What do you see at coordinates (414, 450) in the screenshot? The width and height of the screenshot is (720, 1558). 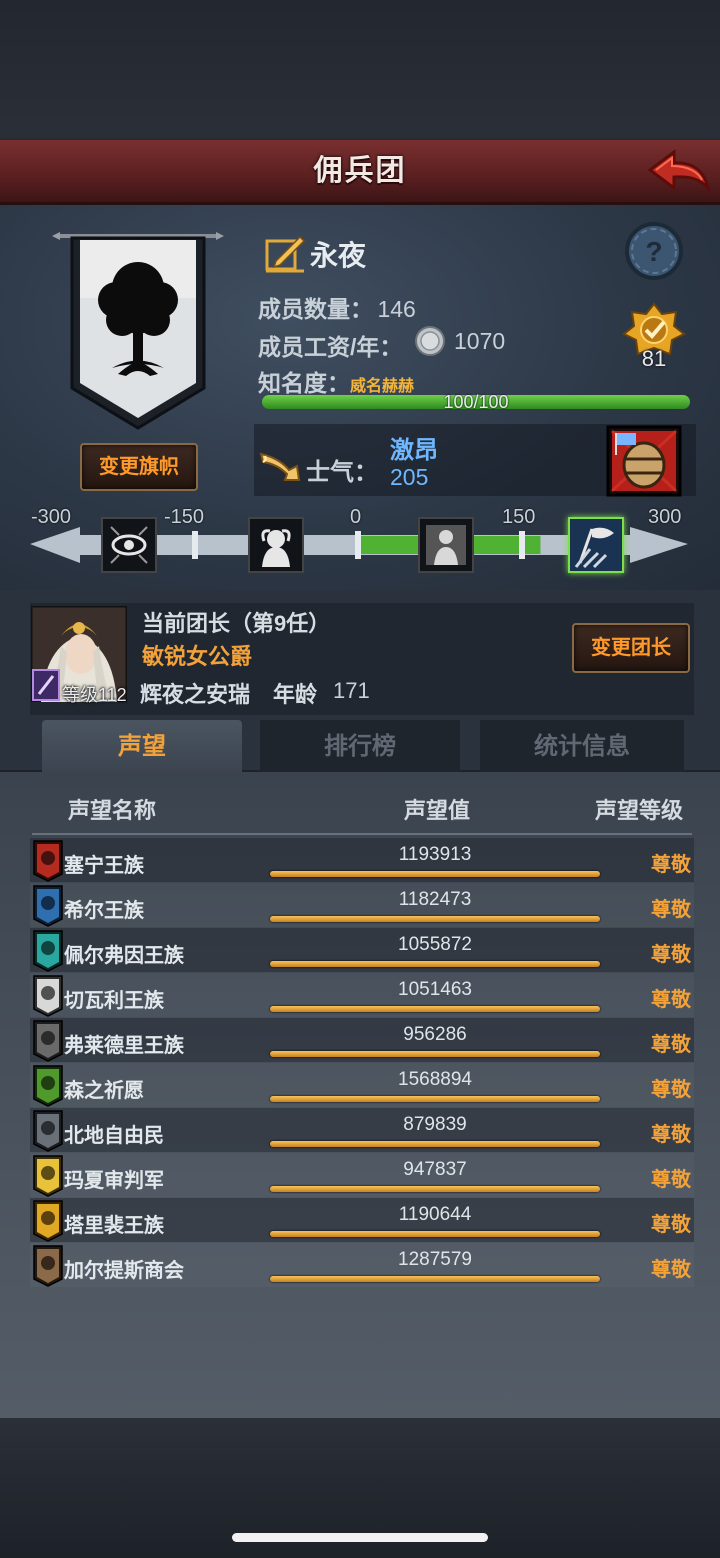 I see `morale-state: 激昂` at bounding box center [414, 450].